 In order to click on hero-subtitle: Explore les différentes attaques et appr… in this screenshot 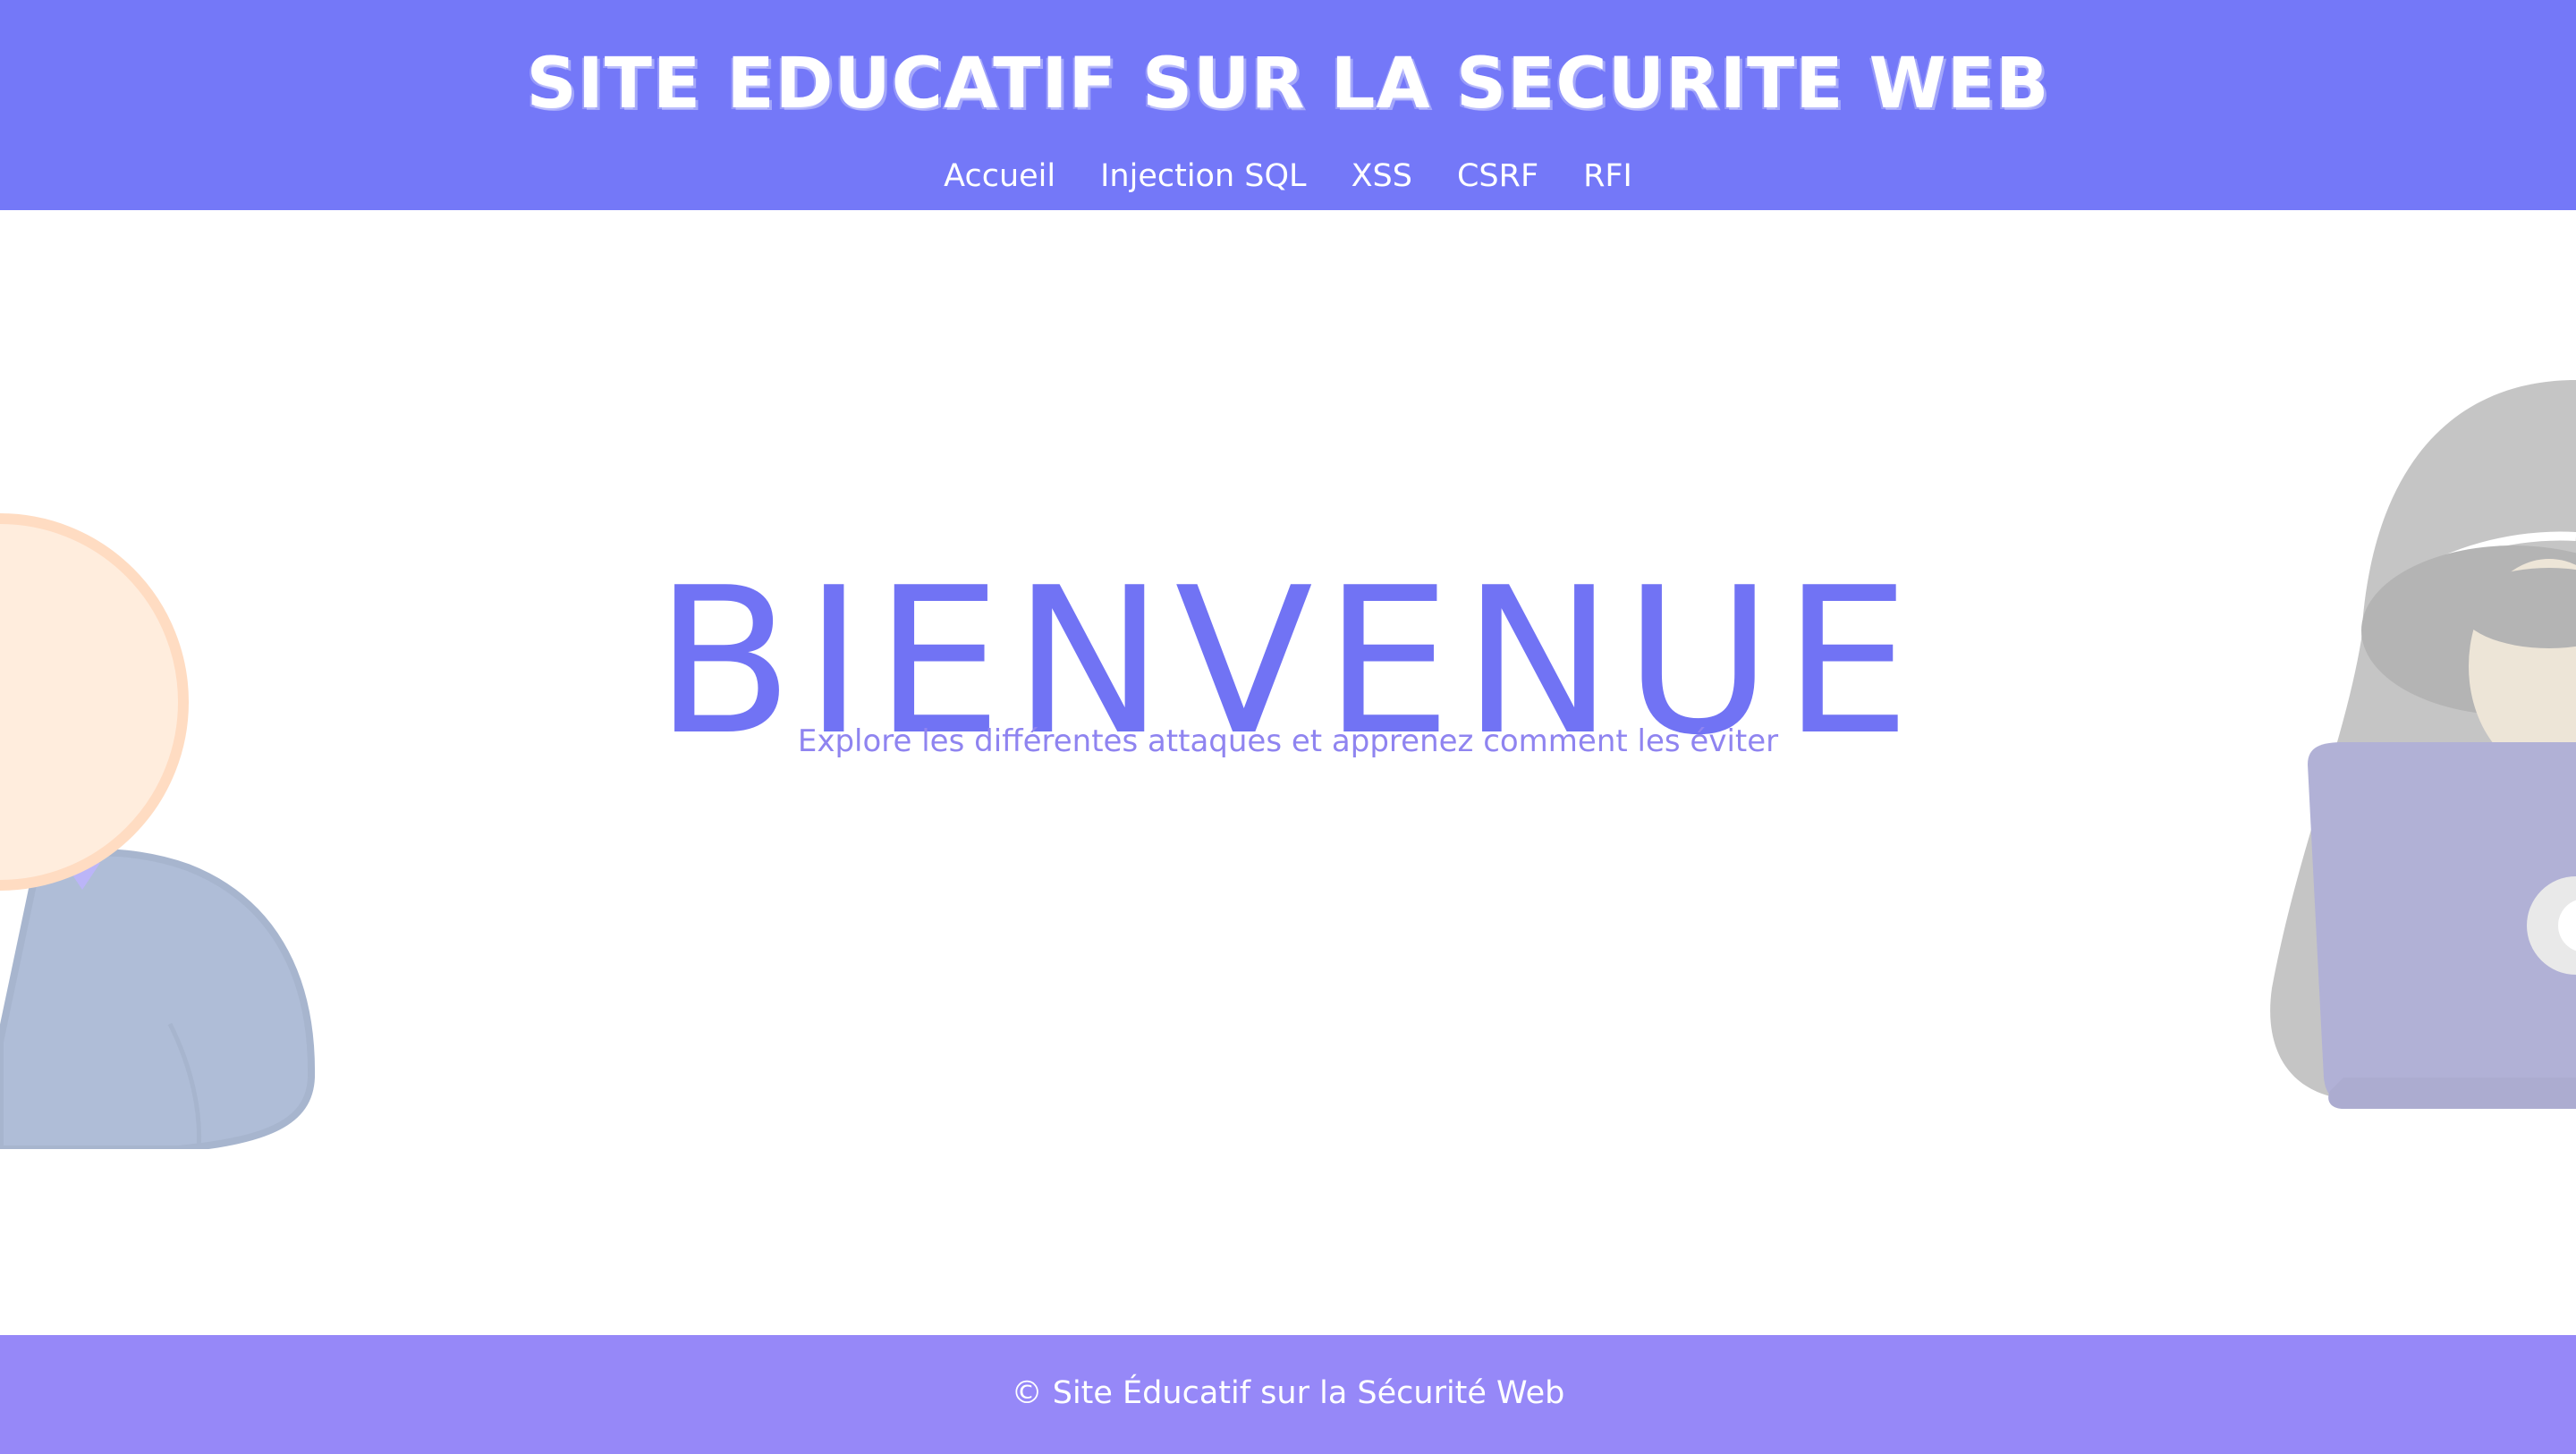, I will do `click(1288, 741)`.